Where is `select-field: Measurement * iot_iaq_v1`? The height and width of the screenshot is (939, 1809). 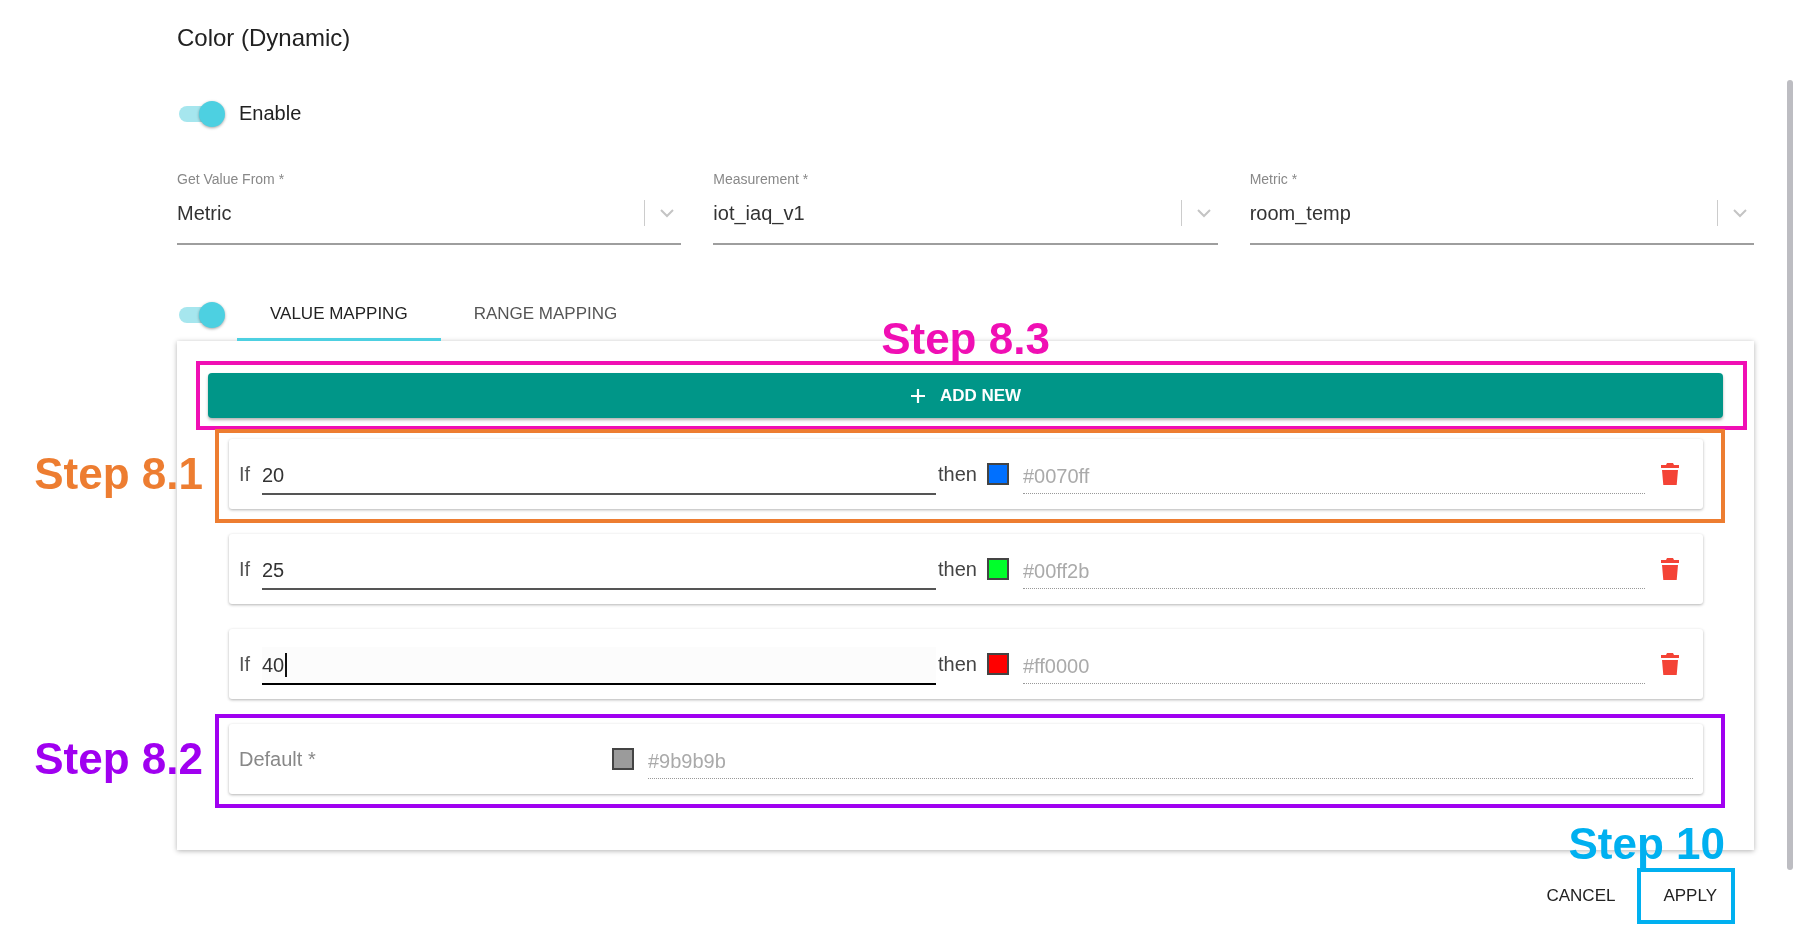 select-field: Measurement * iot_iaq_v1 is located at coordinates (965, 208).